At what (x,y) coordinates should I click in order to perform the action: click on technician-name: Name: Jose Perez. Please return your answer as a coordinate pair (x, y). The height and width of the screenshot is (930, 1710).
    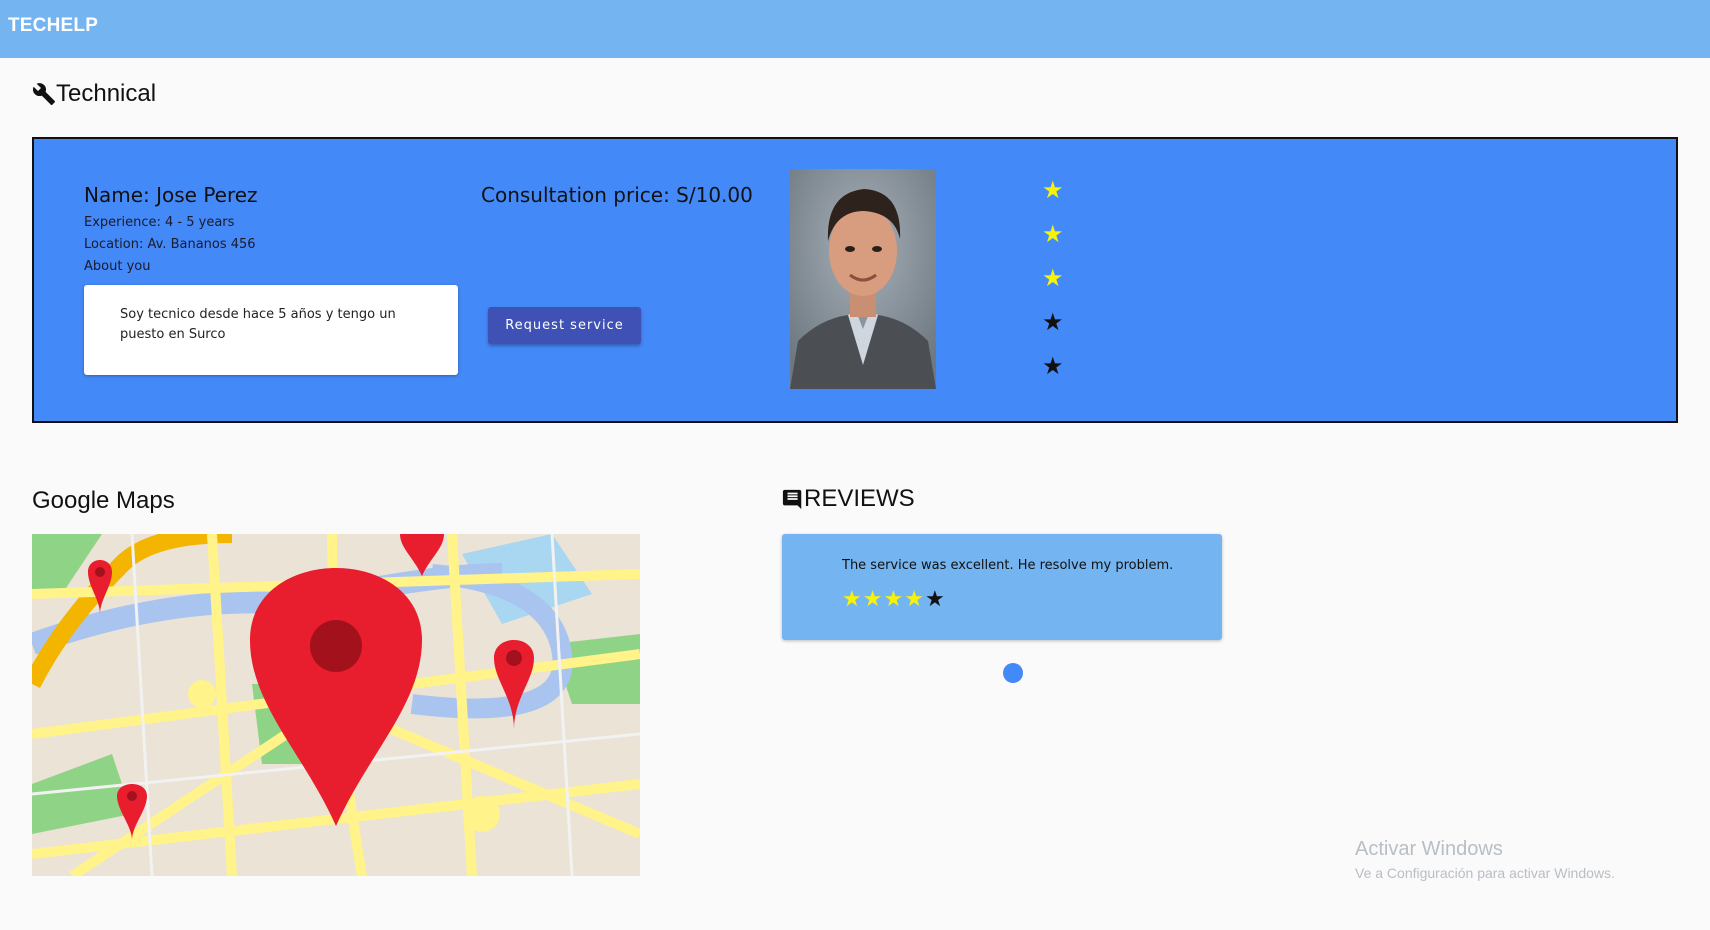
    Looking at the image, I should click on (171, 195).